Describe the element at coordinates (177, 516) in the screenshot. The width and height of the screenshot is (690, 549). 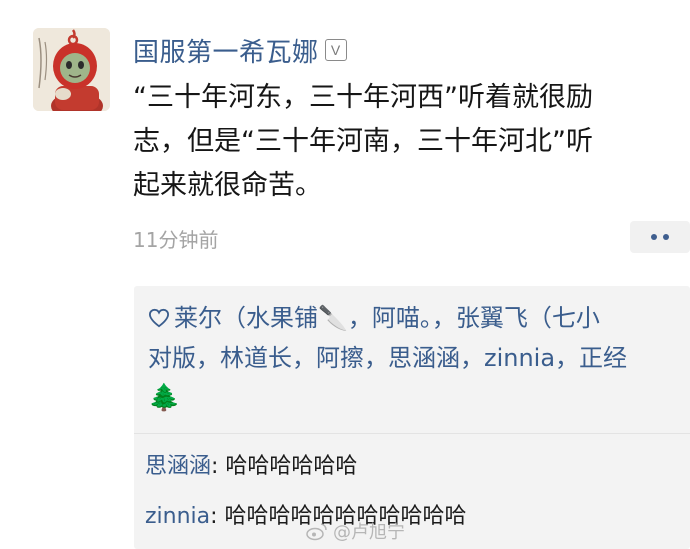
I see `comment-author: zinnia` at that location.